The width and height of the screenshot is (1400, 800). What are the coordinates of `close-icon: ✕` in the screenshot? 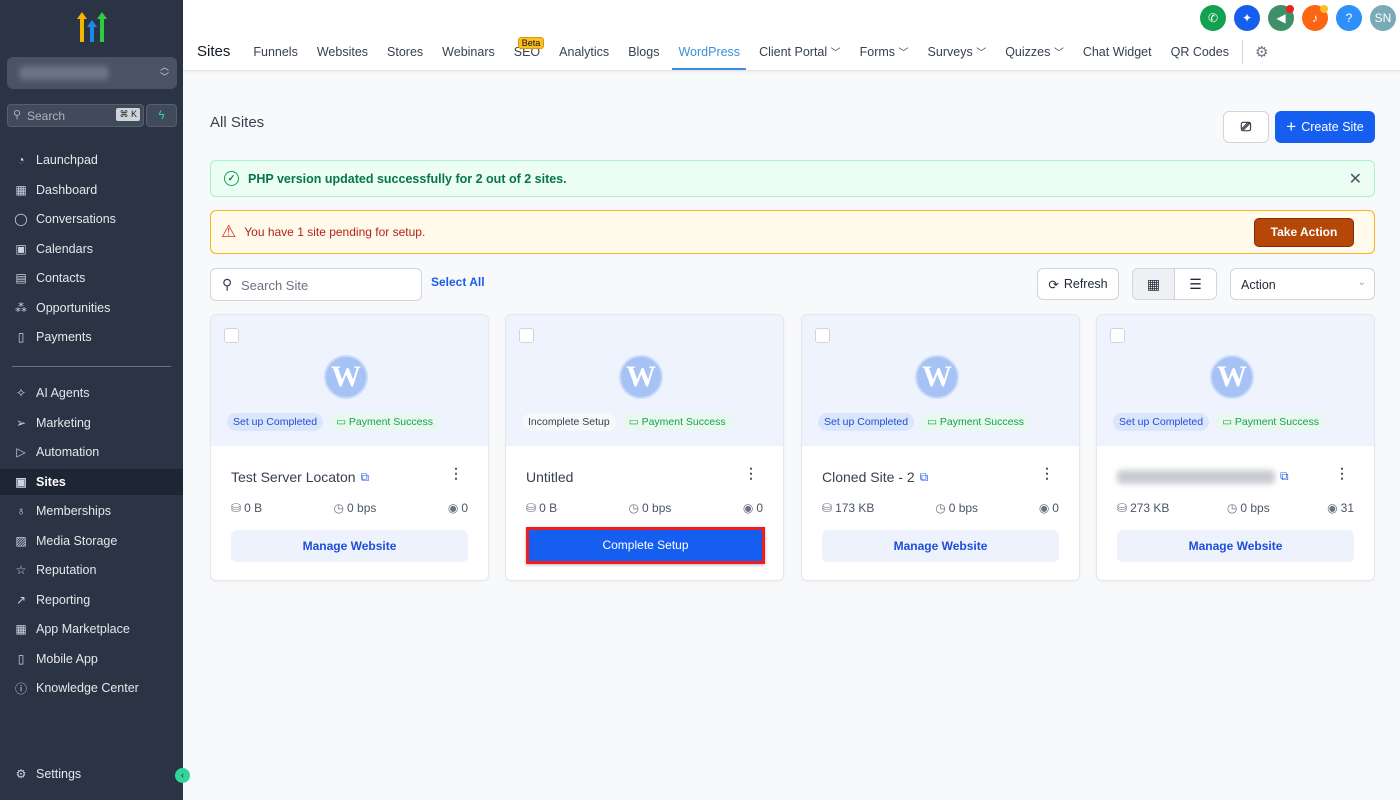 It's located at (1355, 179).